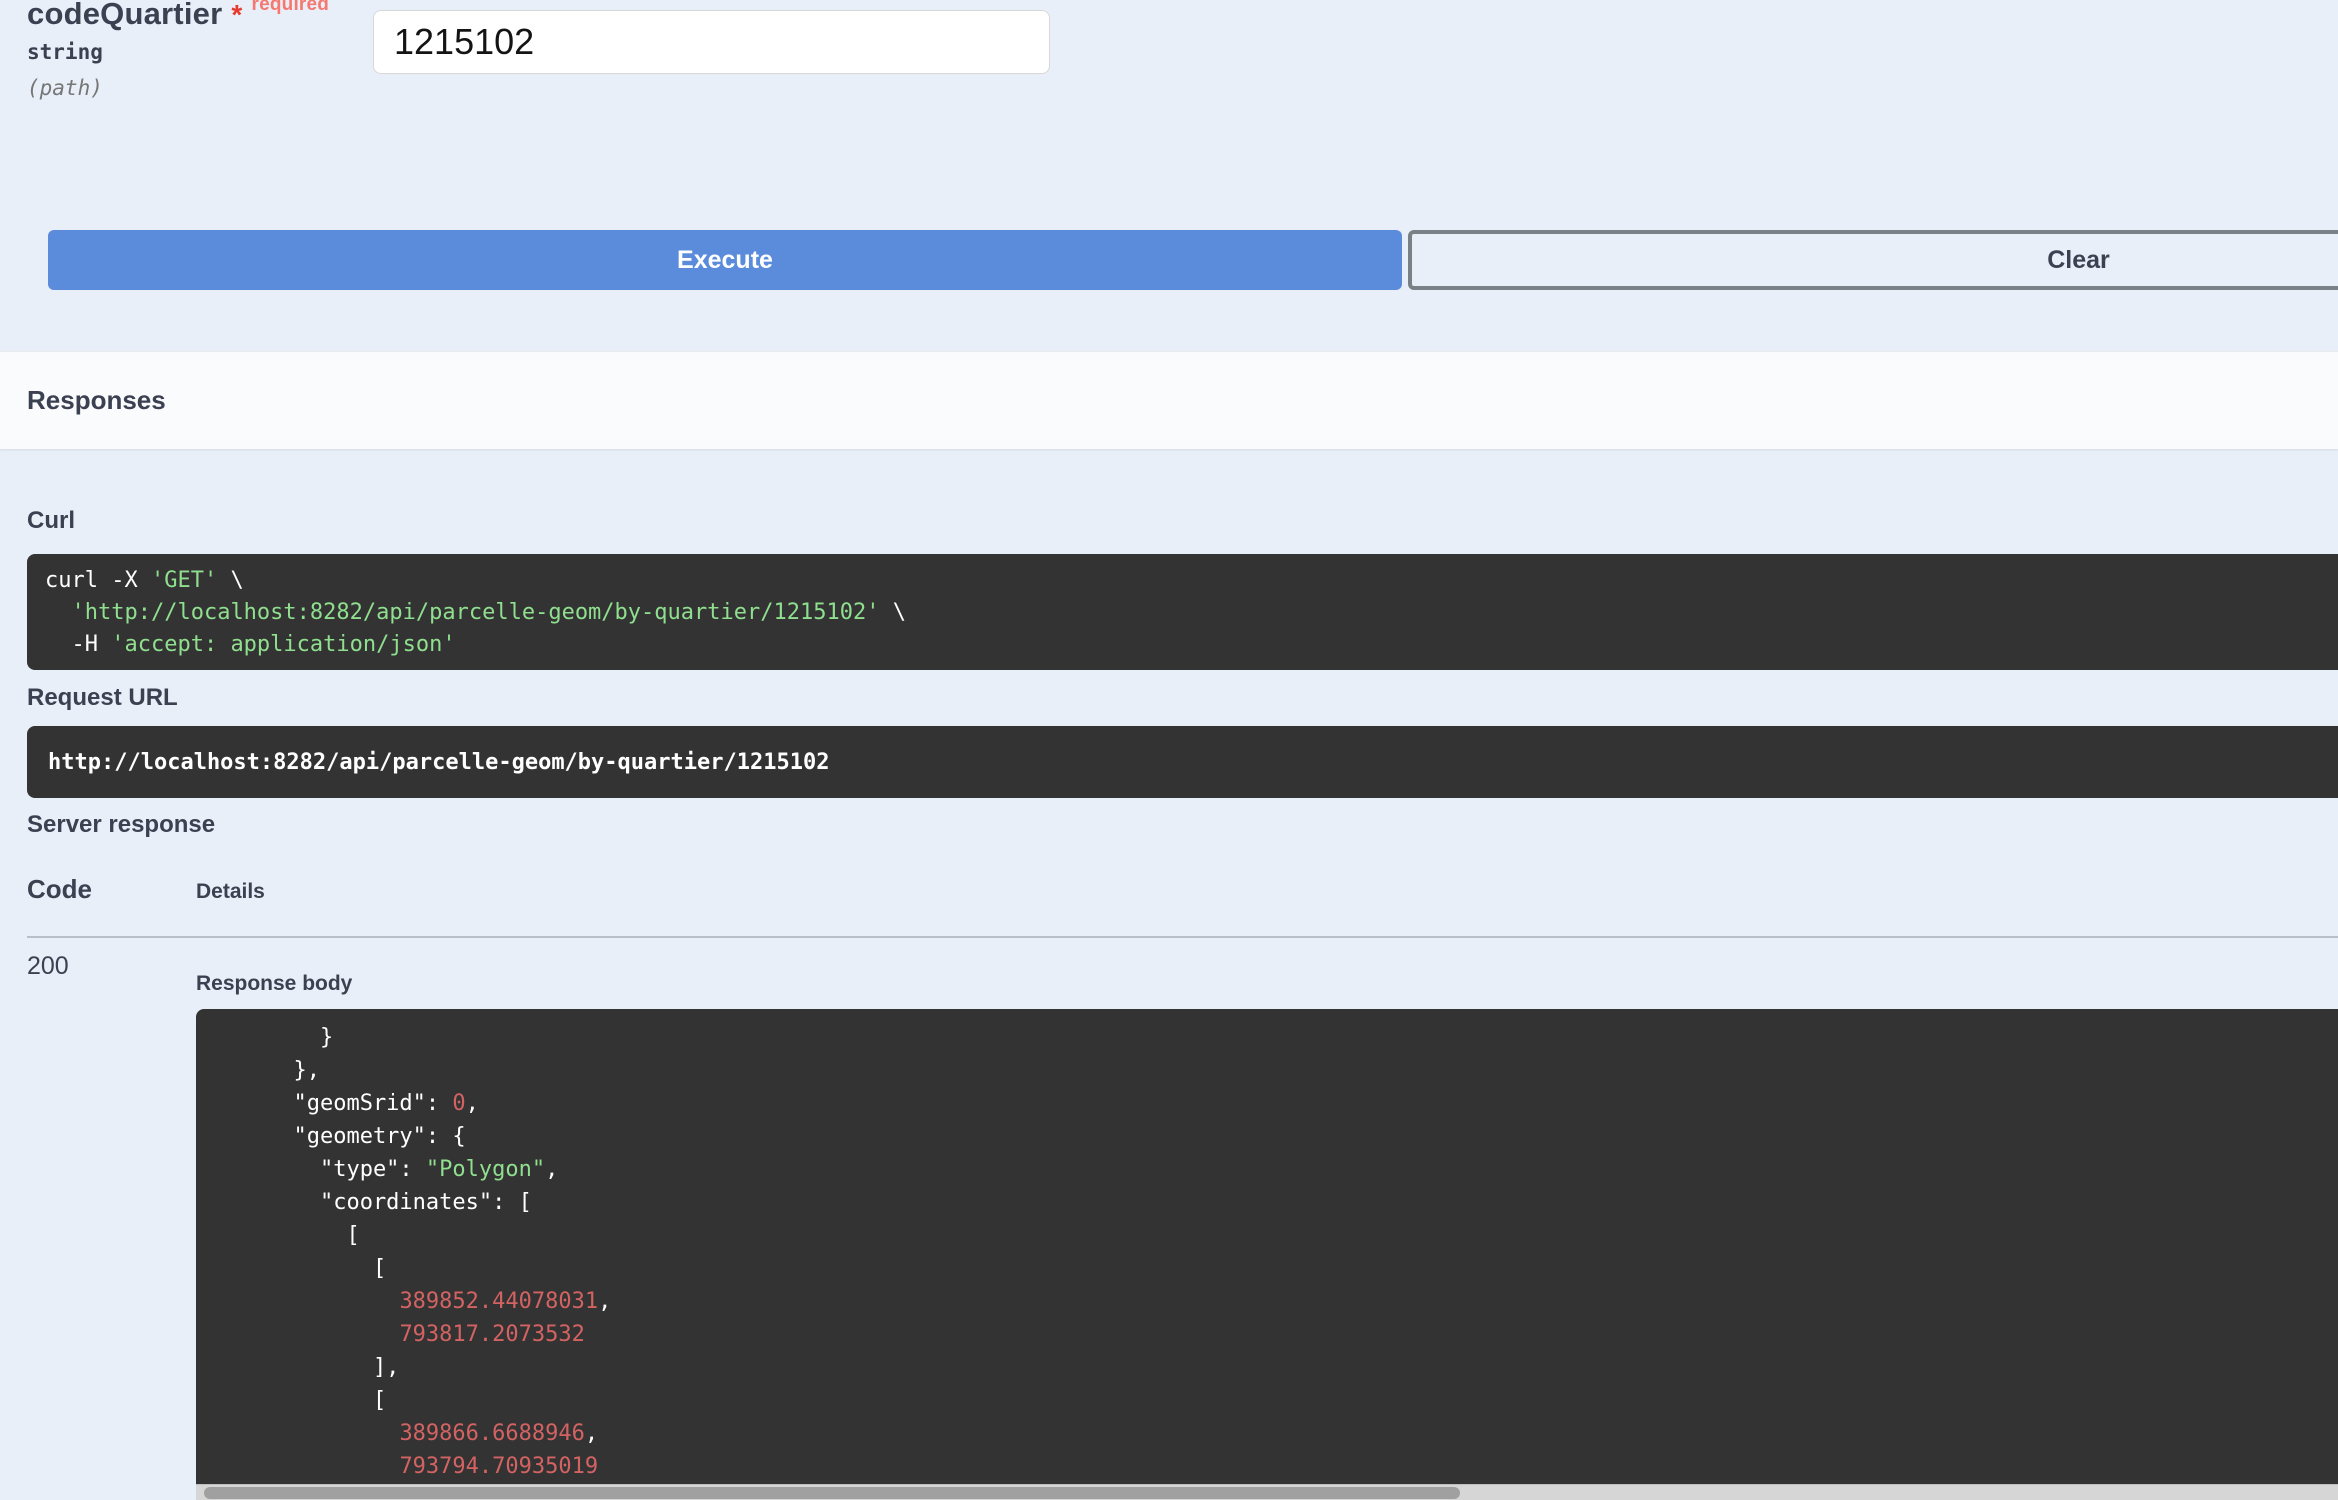  What do you see at coordinates (65, 88) in the screenshot?
I see `parameter-location: (path)` at bounding box center [65, 88].